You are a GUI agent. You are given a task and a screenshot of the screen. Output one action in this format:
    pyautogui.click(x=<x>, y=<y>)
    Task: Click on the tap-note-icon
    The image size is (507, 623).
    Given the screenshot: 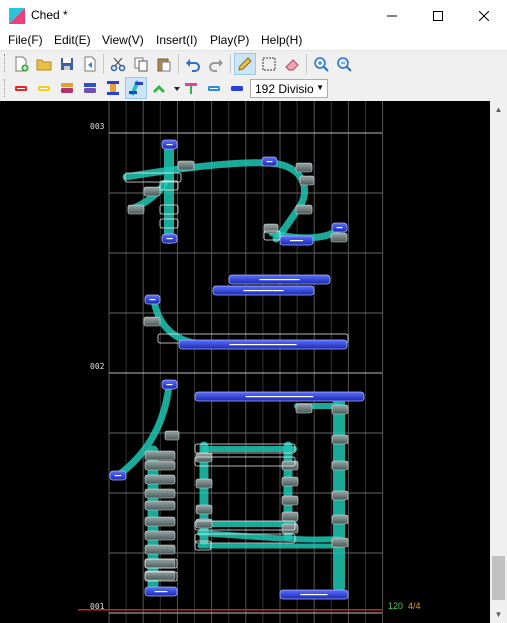 What is the action you would take?
    pyautogui.click(x=21, y=88)
    